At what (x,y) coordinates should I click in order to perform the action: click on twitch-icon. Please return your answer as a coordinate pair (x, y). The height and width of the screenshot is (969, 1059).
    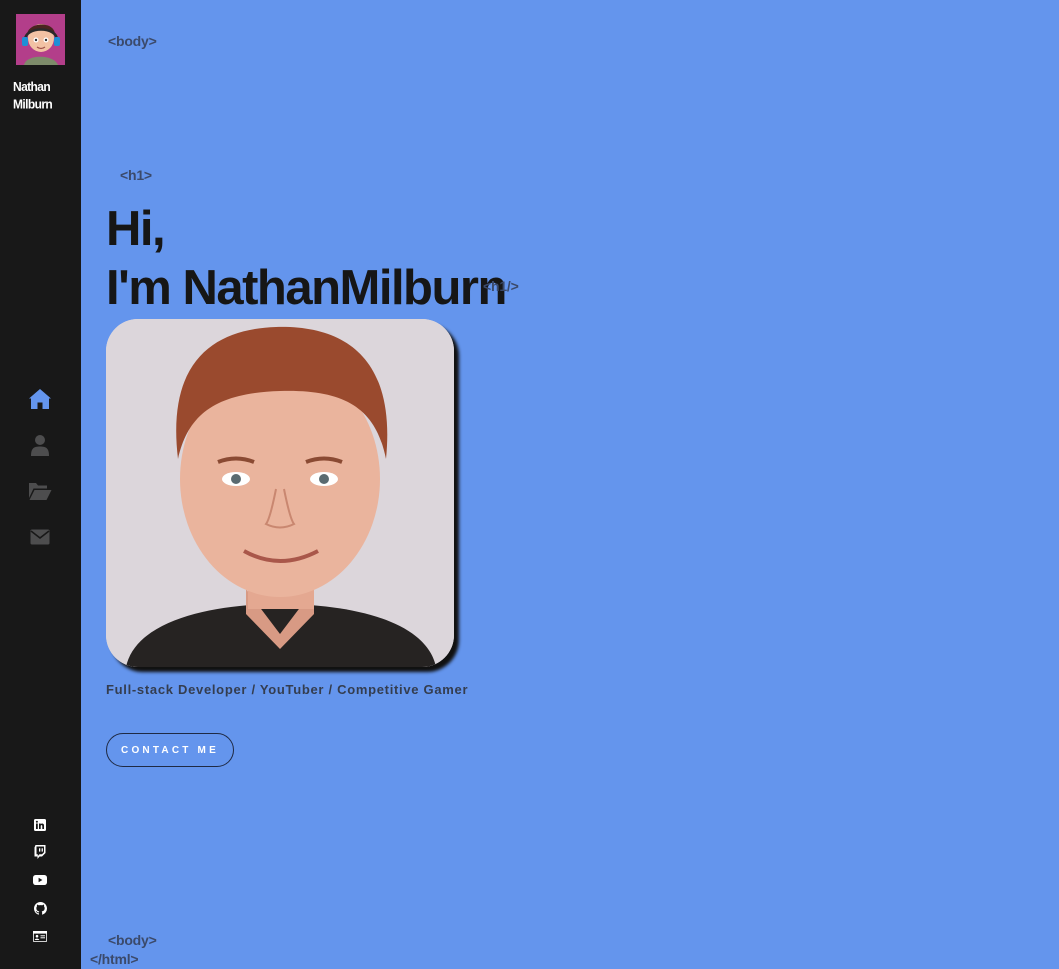
    Looking at the image, I should click on (40, 852).